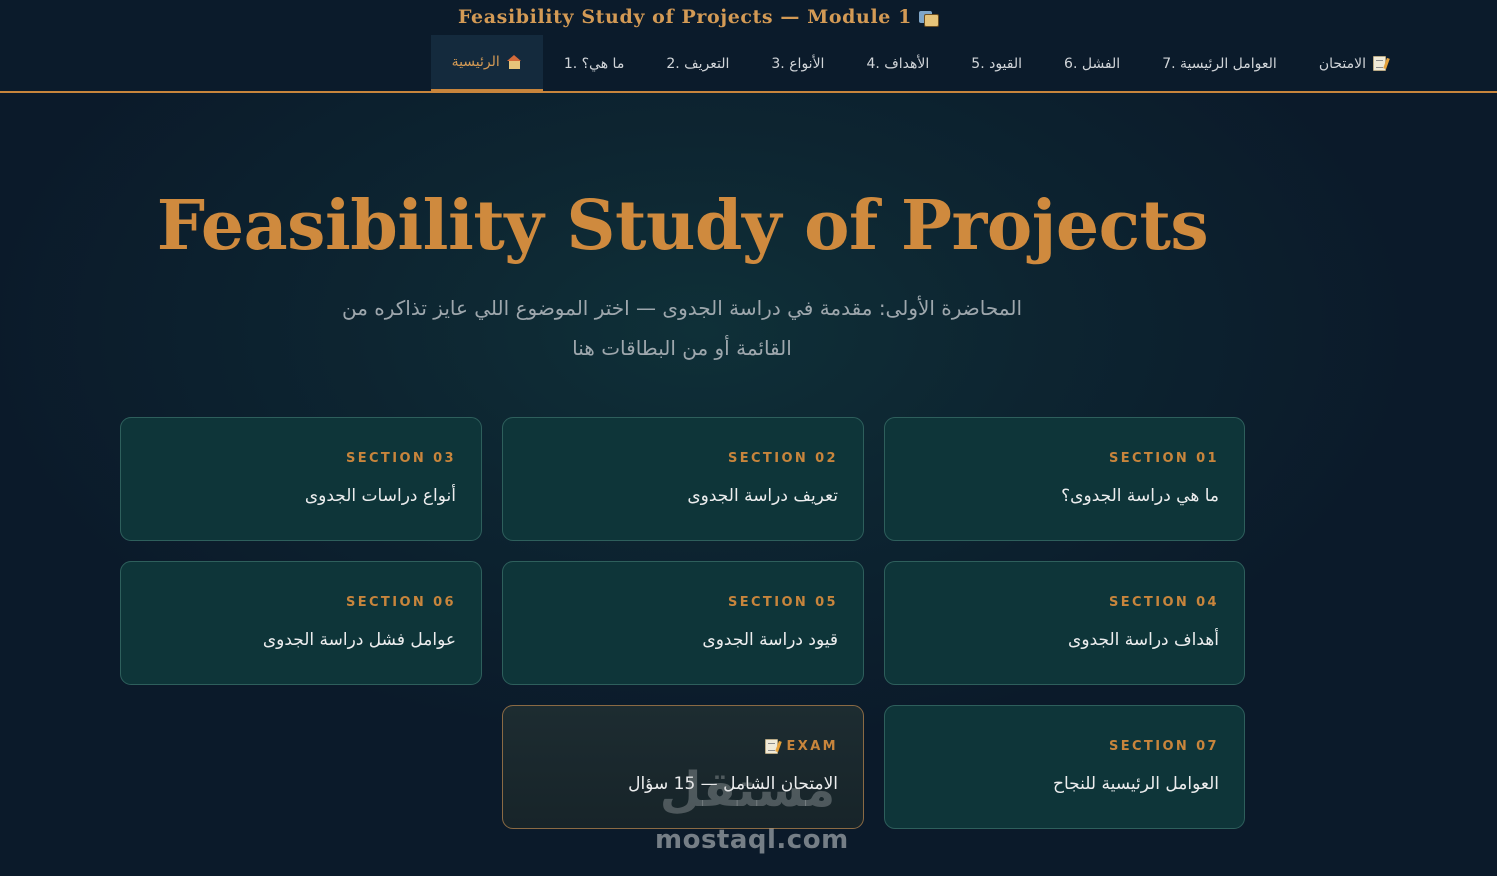  Describe the element at coordinates (752, 840) in the screenshot. I see `watermark-url: mostaql.com` at that location.